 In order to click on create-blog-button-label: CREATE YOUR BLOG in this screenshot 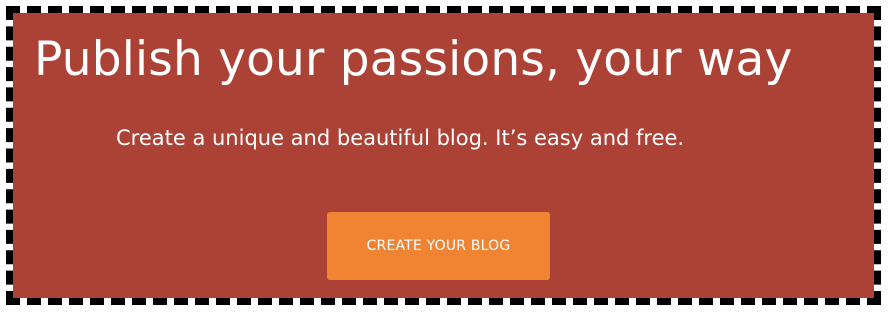, I will do `click(438, 246)`.